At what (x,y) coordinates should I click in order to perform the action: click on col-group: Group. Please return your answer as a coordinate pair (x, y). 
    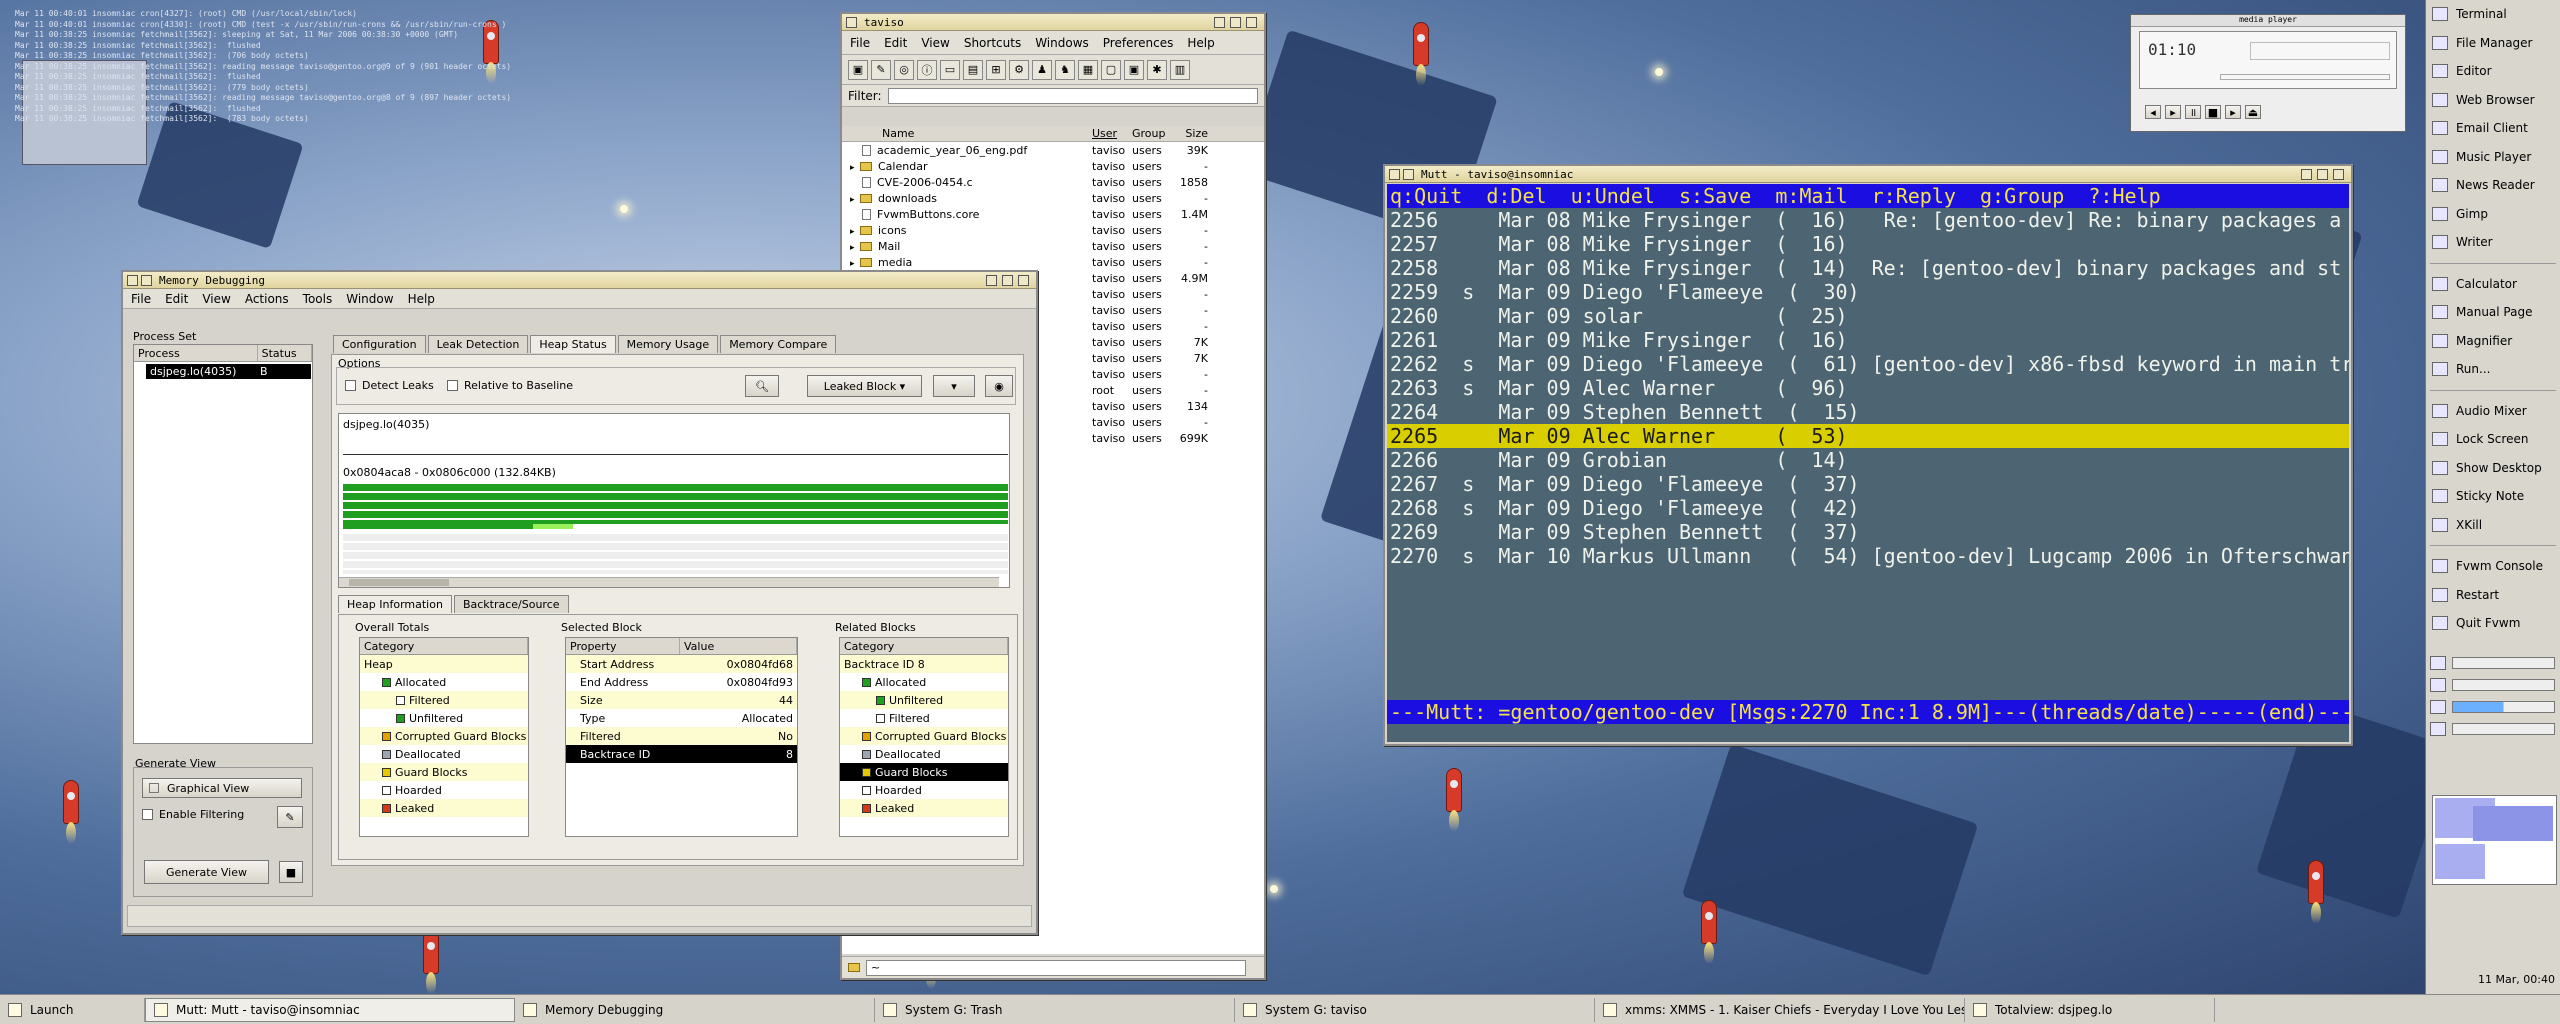
    Looking at the image, I should click on (1155, 133).